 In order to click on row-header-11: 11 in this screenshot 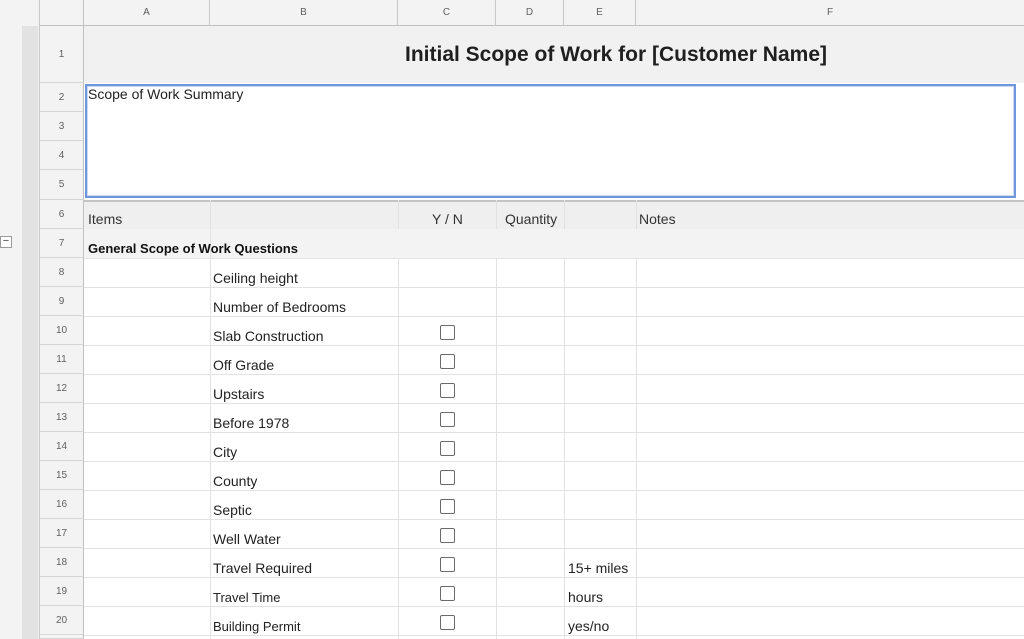, I will do `click(62, 359)`.